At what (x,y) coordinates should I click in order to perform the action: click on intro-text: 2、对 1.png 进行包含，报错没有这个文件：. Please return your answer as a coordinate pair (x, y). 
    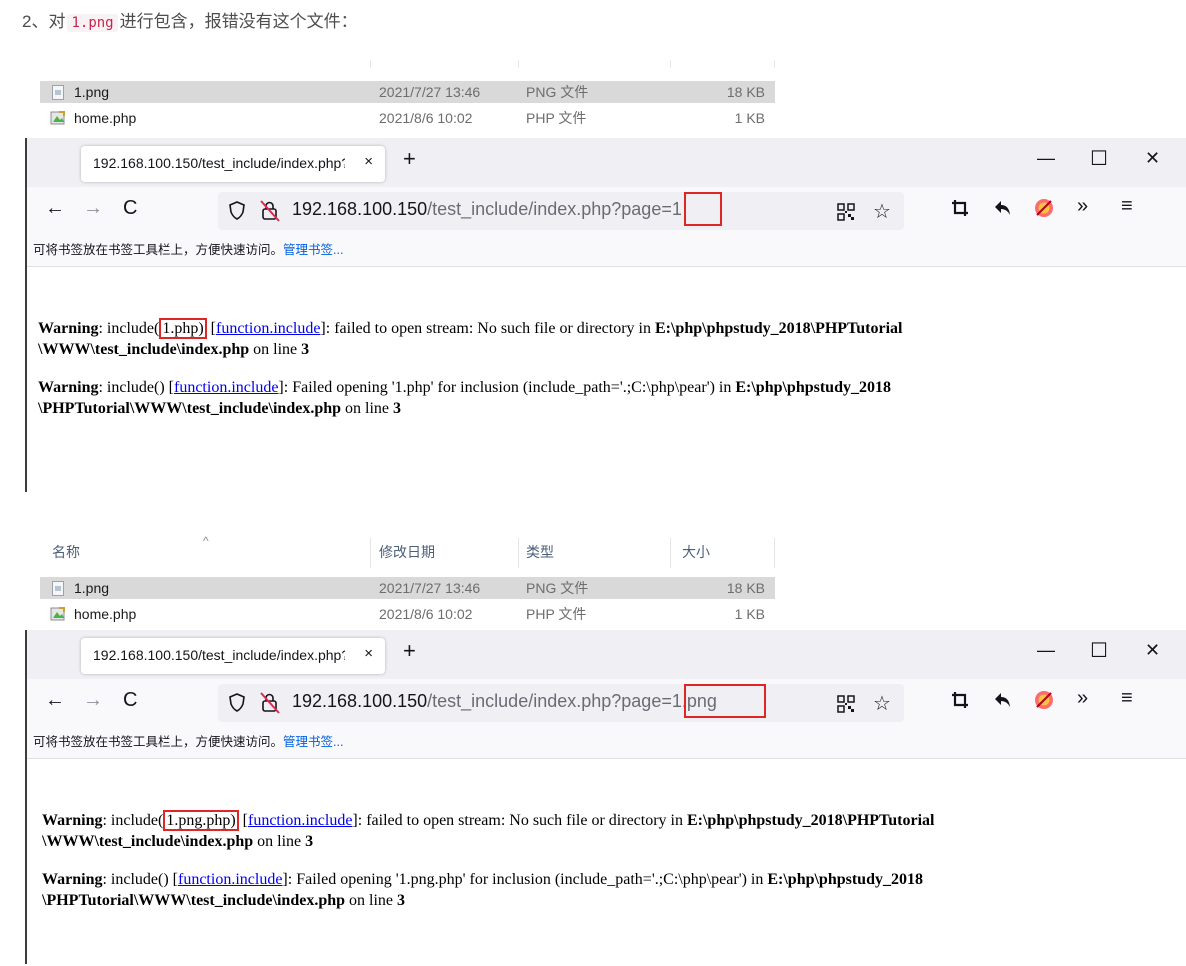
    Looking at the image, I should click on (190, 22).